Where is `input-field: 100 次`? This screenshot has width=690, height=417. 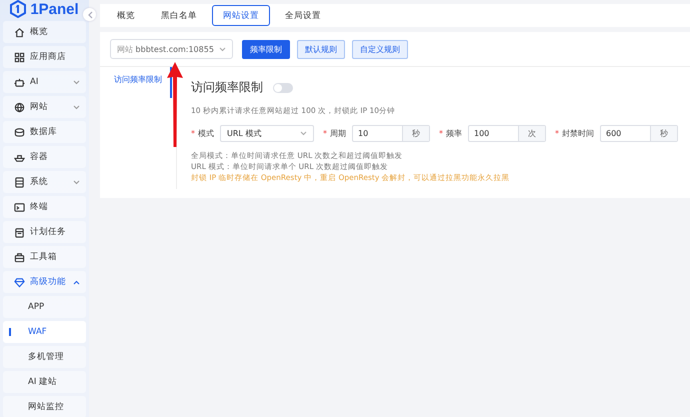 input-field: 100 次 is located at coordinates (507, 133).